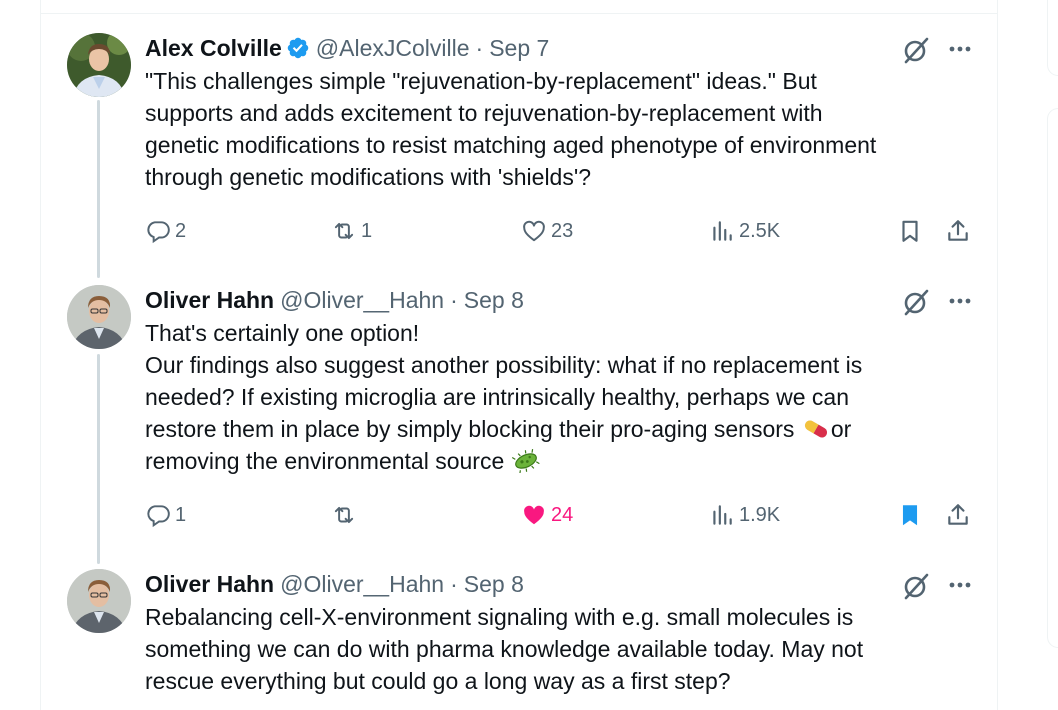 This screenshot has width=1058, height=710. What do you see at coordinates (325, 461) in the screenshot?
I see `tweet-text-fragment: removing the environmental source` at bounding box center [325, 461].